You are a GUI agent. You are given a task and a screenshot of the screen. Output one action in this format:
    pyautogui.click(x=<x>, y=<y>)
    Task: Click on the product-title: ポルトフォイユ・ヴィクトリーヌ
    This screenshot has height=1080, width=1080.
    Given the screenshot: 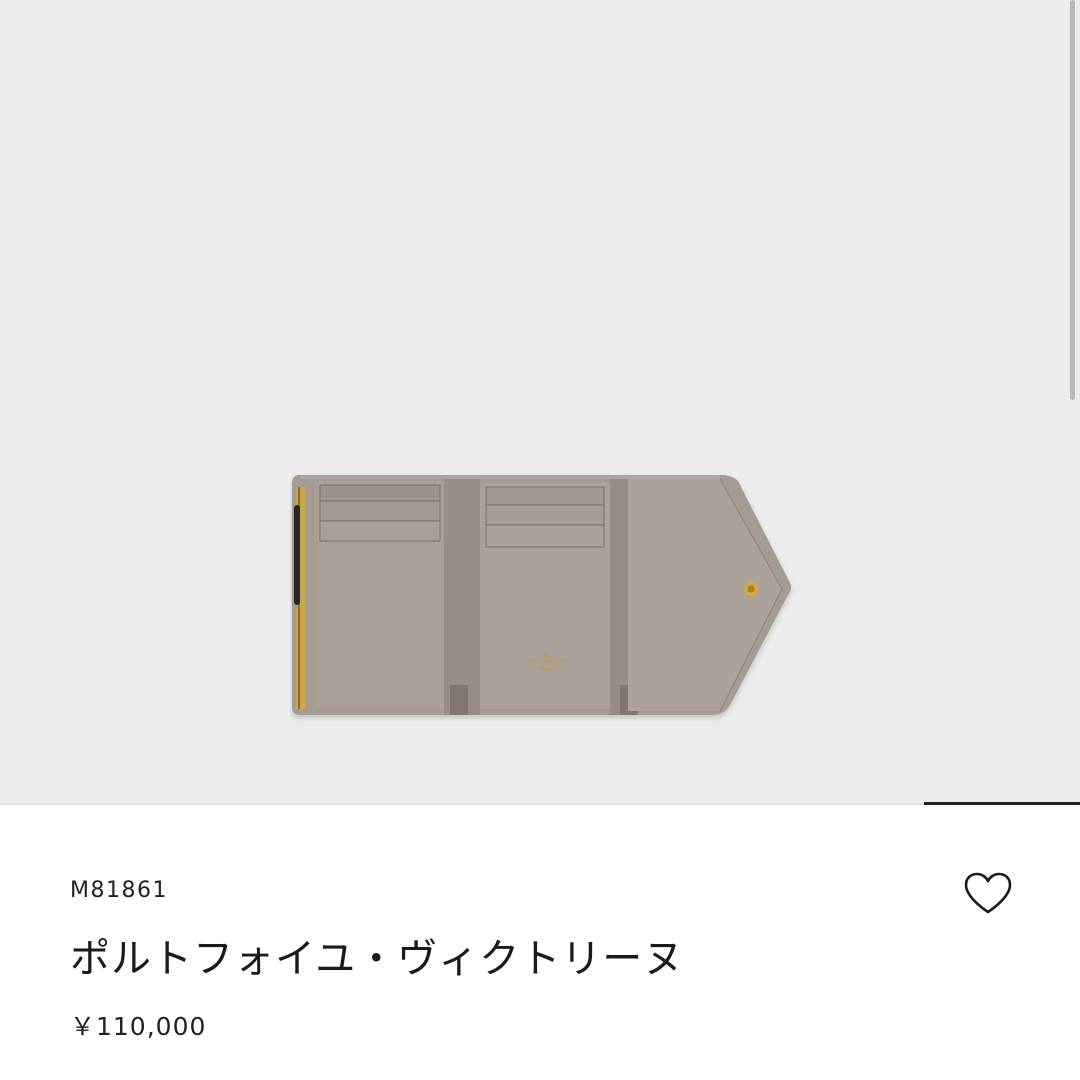 What is the action you would take?
    pyautogui.click(x=377, y=959)
    